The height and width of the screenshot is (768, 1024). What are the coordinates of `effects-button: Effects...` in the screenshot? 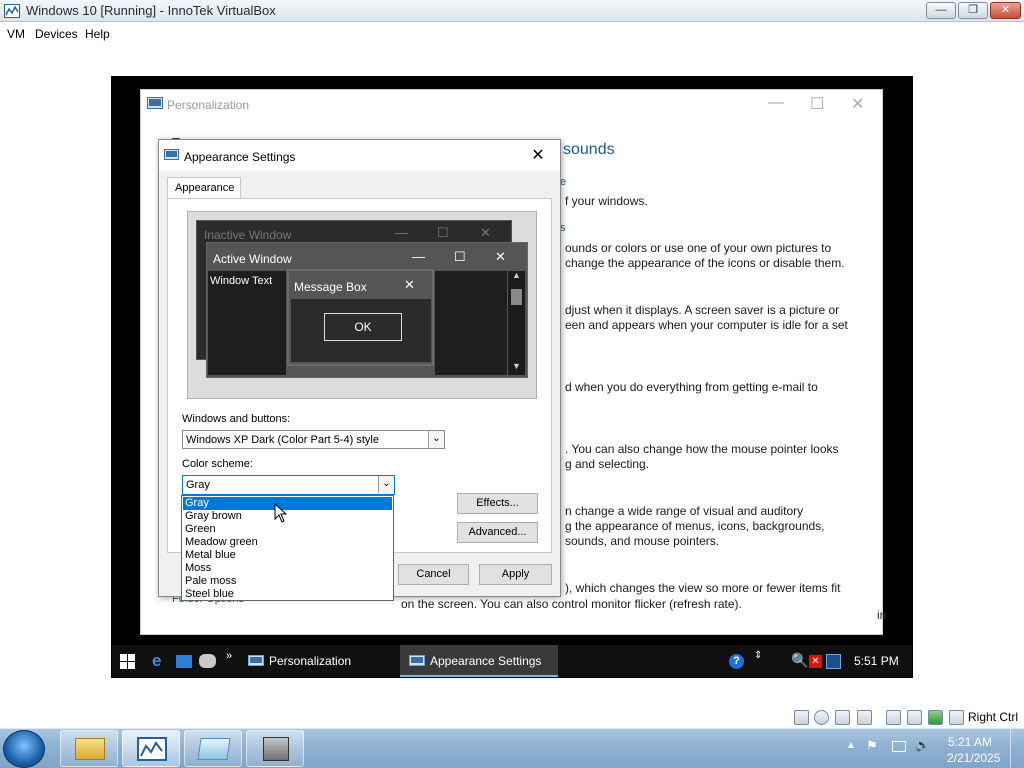 It's located at (497, 503).